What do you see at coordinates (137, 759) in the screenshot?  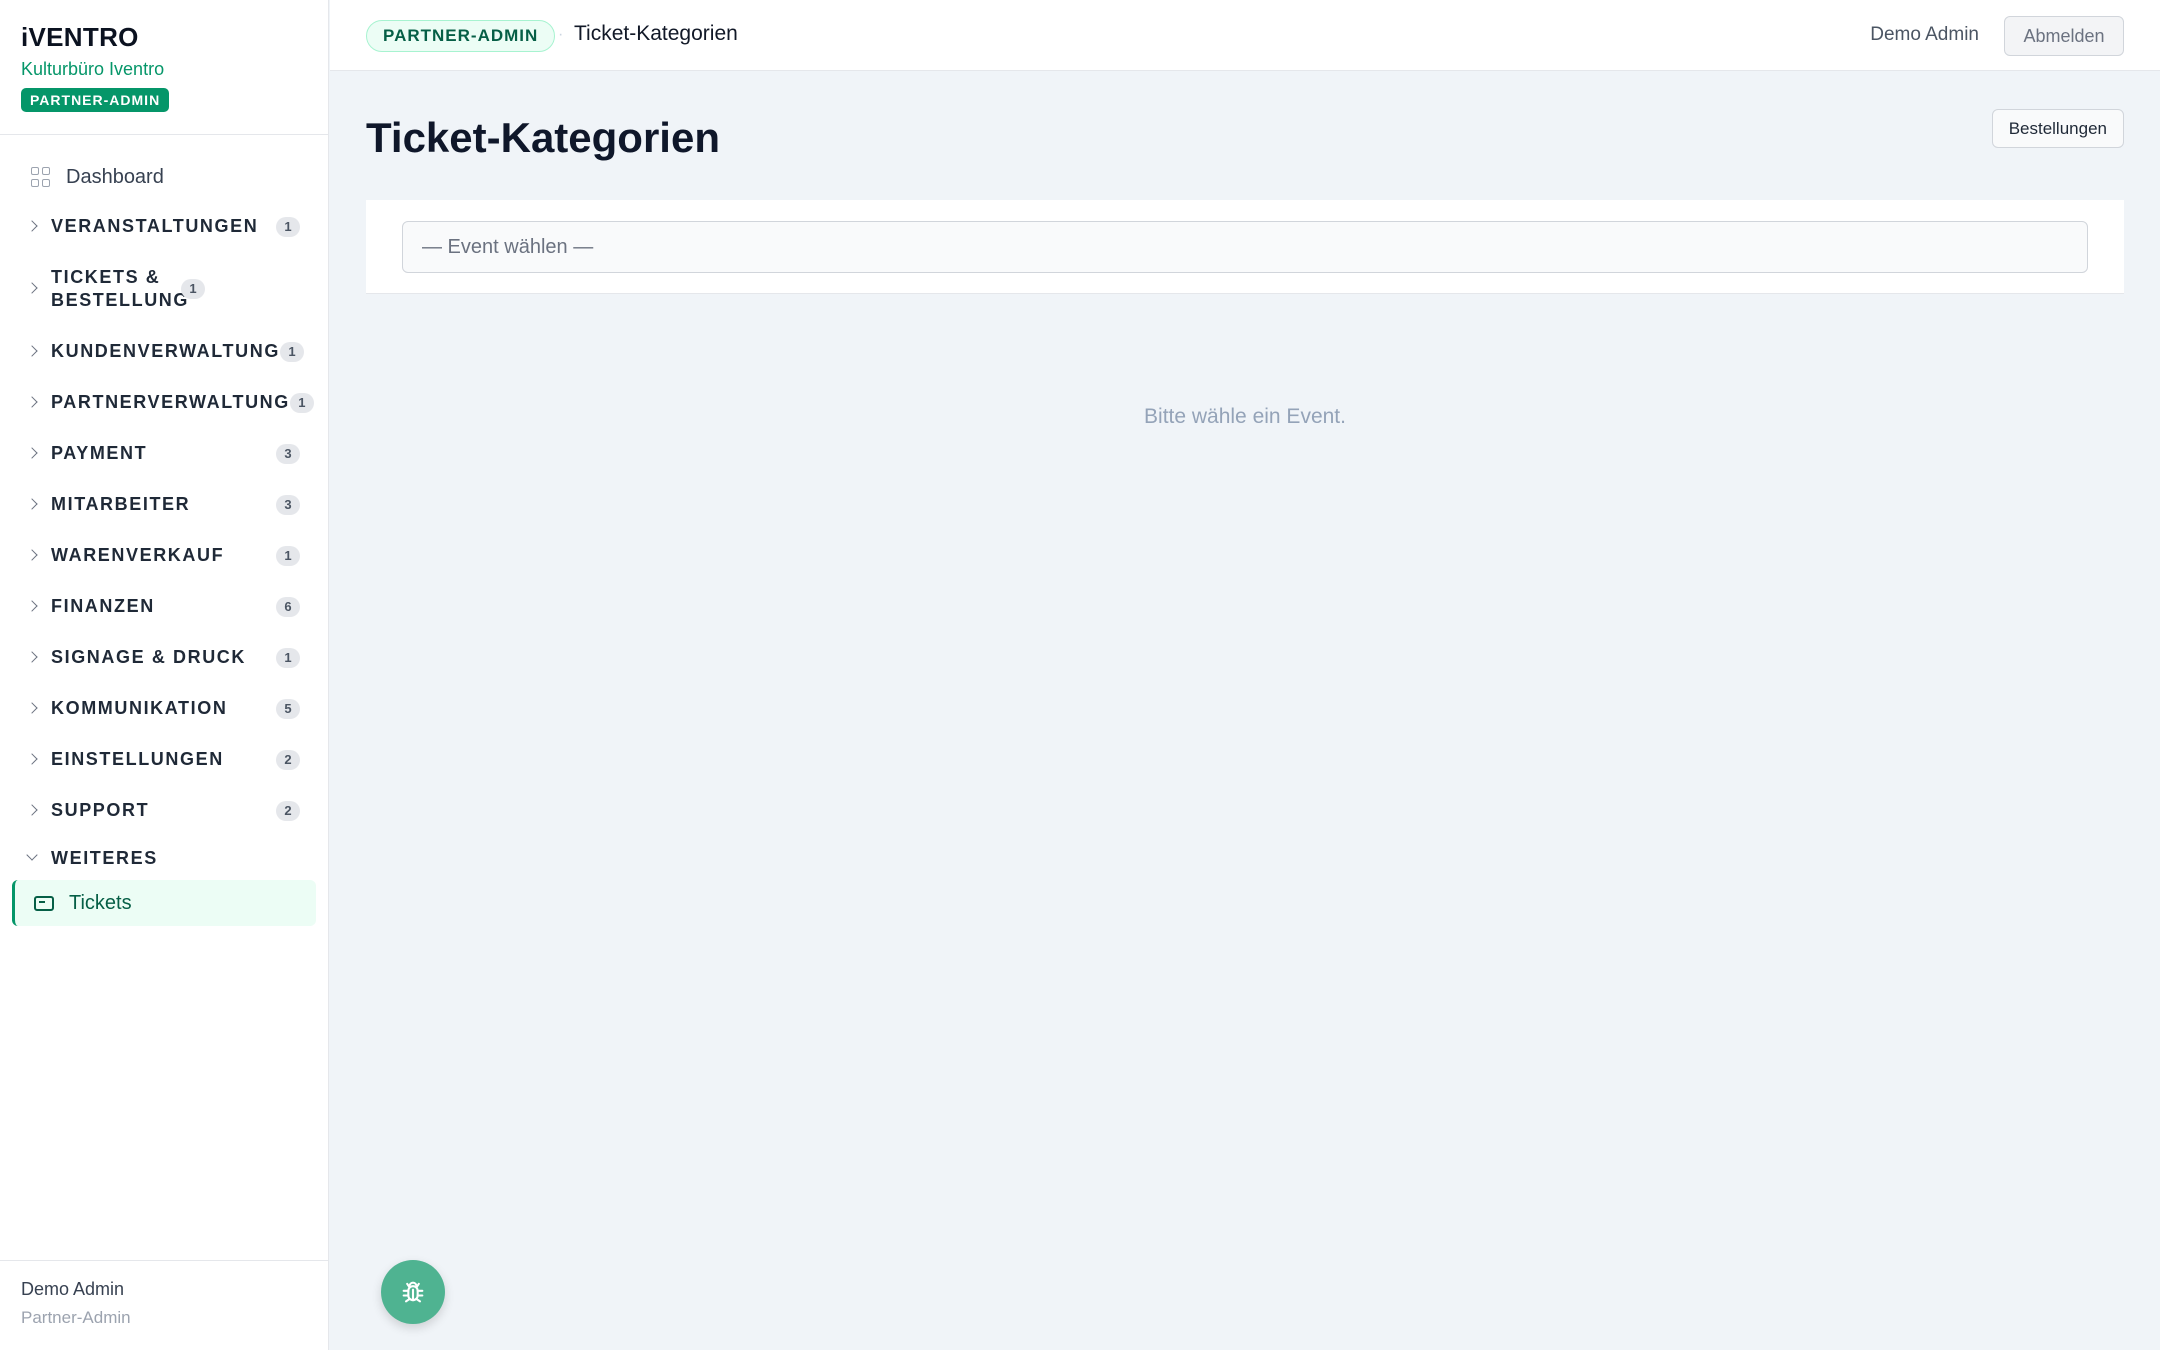 I see `sidebar-group-label: EINSTELLUNGEN` at bounding box center [137, 759].